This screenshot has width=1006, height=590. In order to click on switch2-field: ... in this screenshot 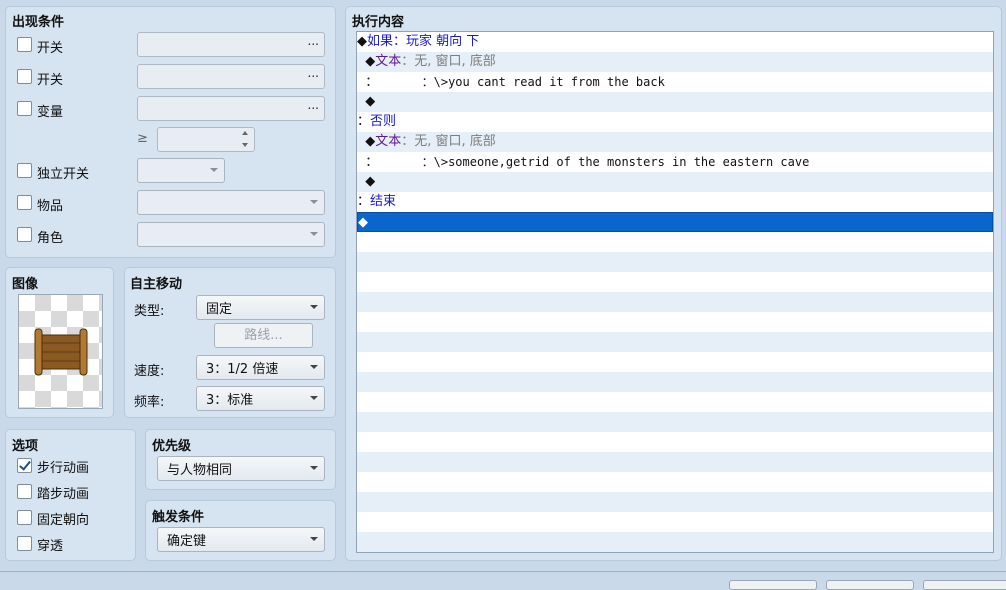, I will do `click(231, 76)`.